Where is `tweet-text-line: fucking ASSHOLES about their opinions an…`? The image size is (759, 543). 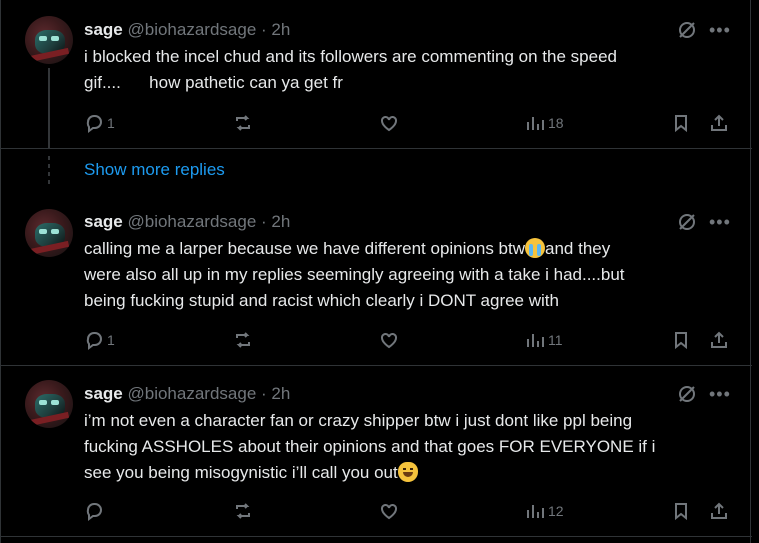
tweet-text-line: fucking ASSHOLES about their opinions an… is located at coordinates (370, 446).